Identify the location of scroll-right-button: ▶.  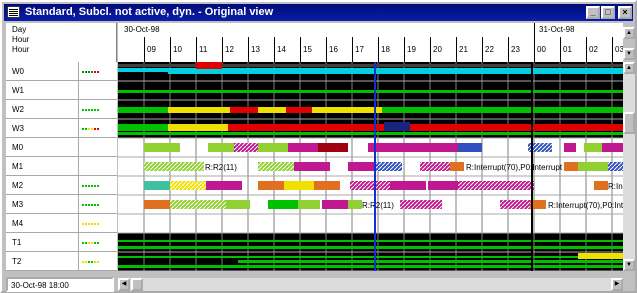
(617, 284).